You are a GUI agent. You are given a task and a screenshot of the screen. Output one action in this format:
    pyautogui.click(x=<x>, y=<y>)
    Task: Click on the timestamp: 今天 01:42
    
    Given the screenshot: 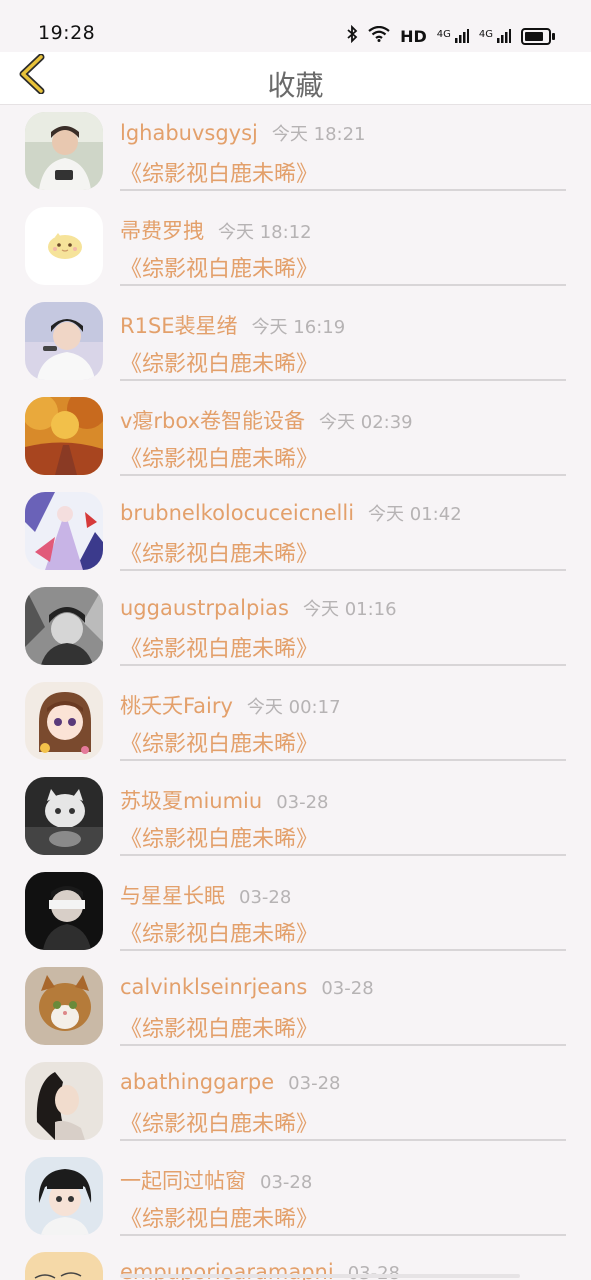 What is the action you would take?
    pyautogui.click(x=415, y=514)
    